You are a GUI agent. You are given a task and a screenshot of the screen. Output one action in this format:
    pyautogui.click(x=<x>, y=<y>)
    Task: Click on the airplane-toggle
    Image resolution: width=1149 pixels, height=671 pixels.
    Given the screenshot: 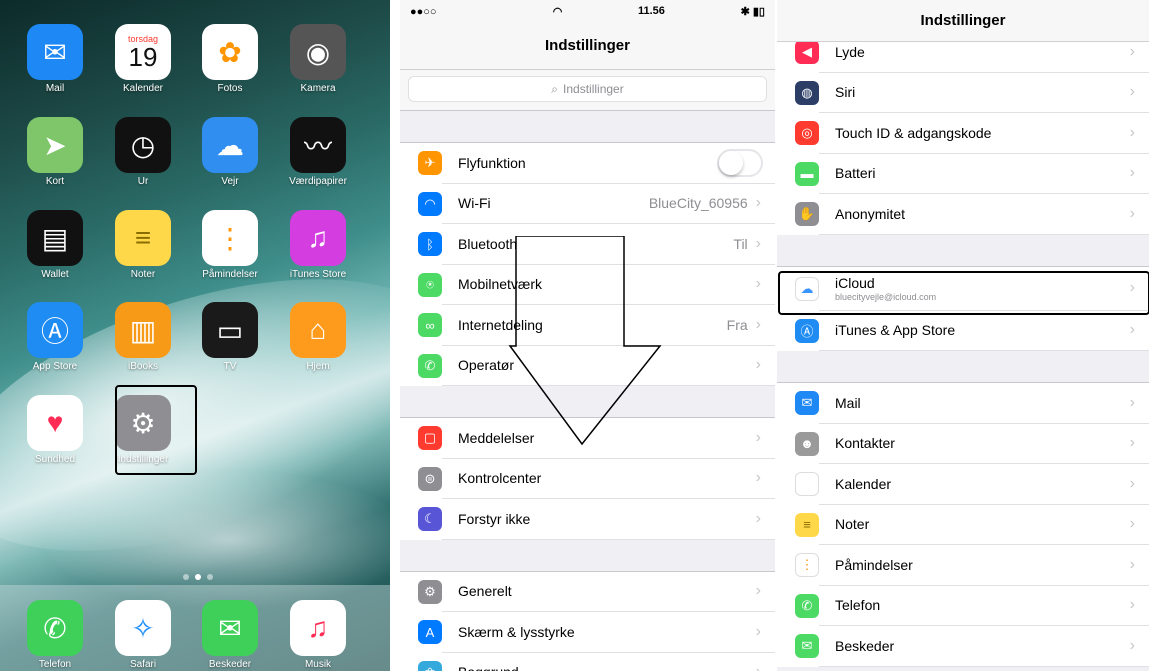 What is the action you would take?
    pyautogui.click(x=740, y=162)
    